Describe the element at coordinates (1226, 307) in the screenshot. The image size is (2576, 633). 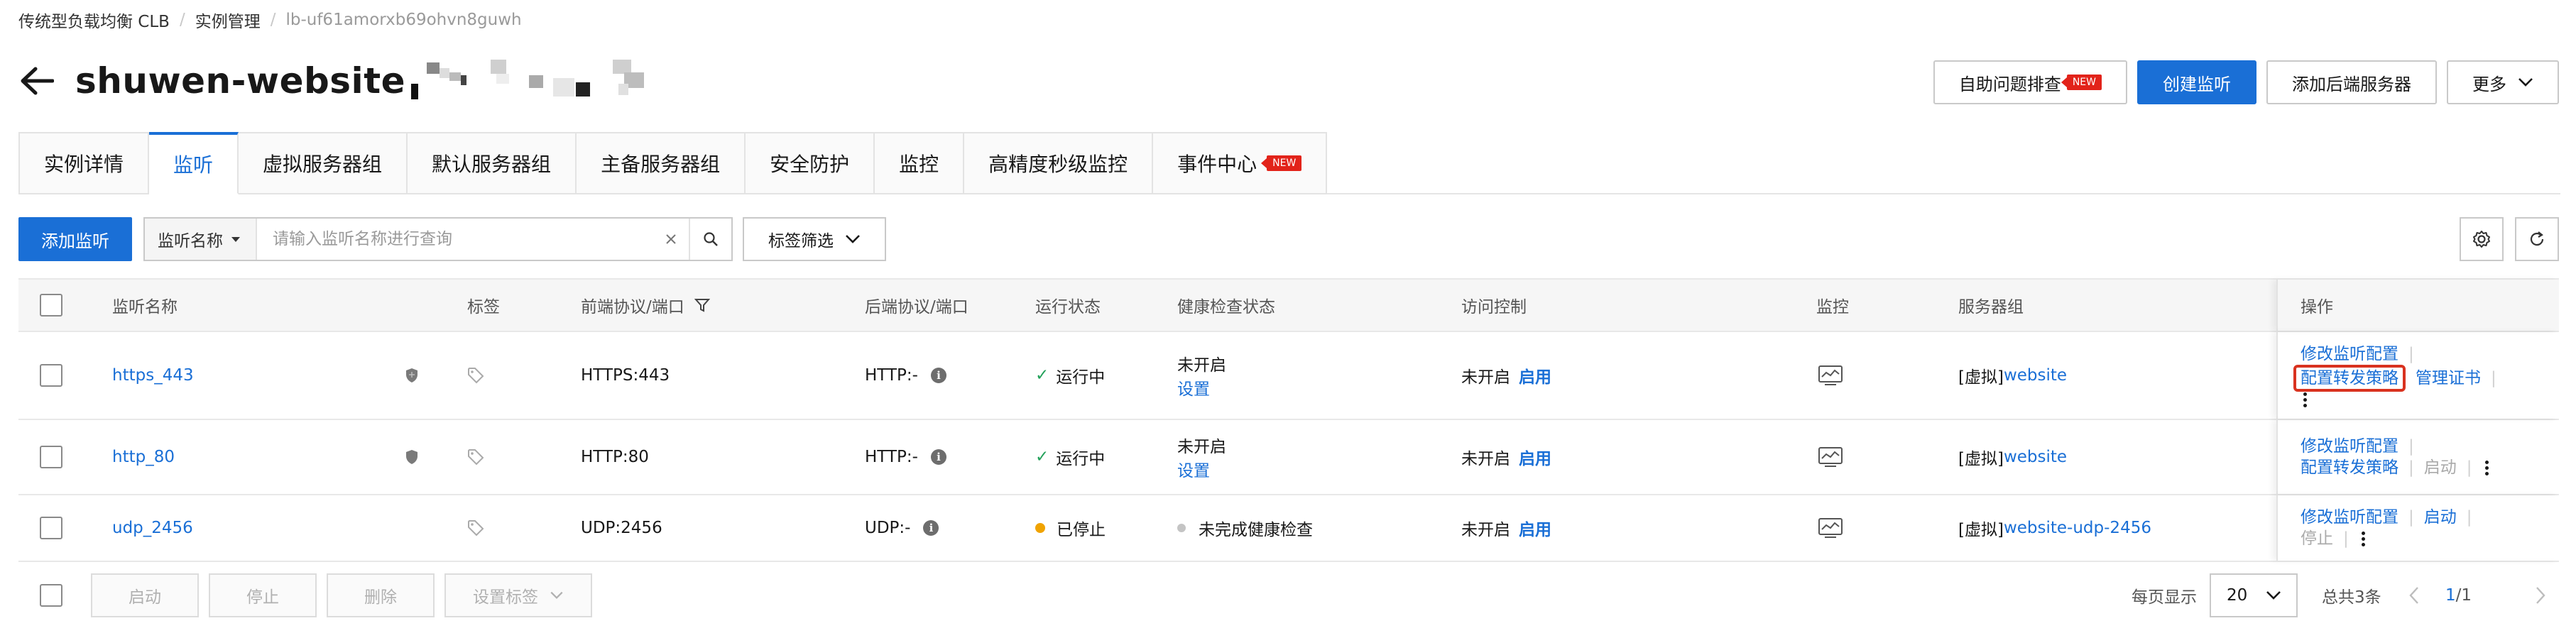
I see `col-header-health: 健康检查状态` at that location.